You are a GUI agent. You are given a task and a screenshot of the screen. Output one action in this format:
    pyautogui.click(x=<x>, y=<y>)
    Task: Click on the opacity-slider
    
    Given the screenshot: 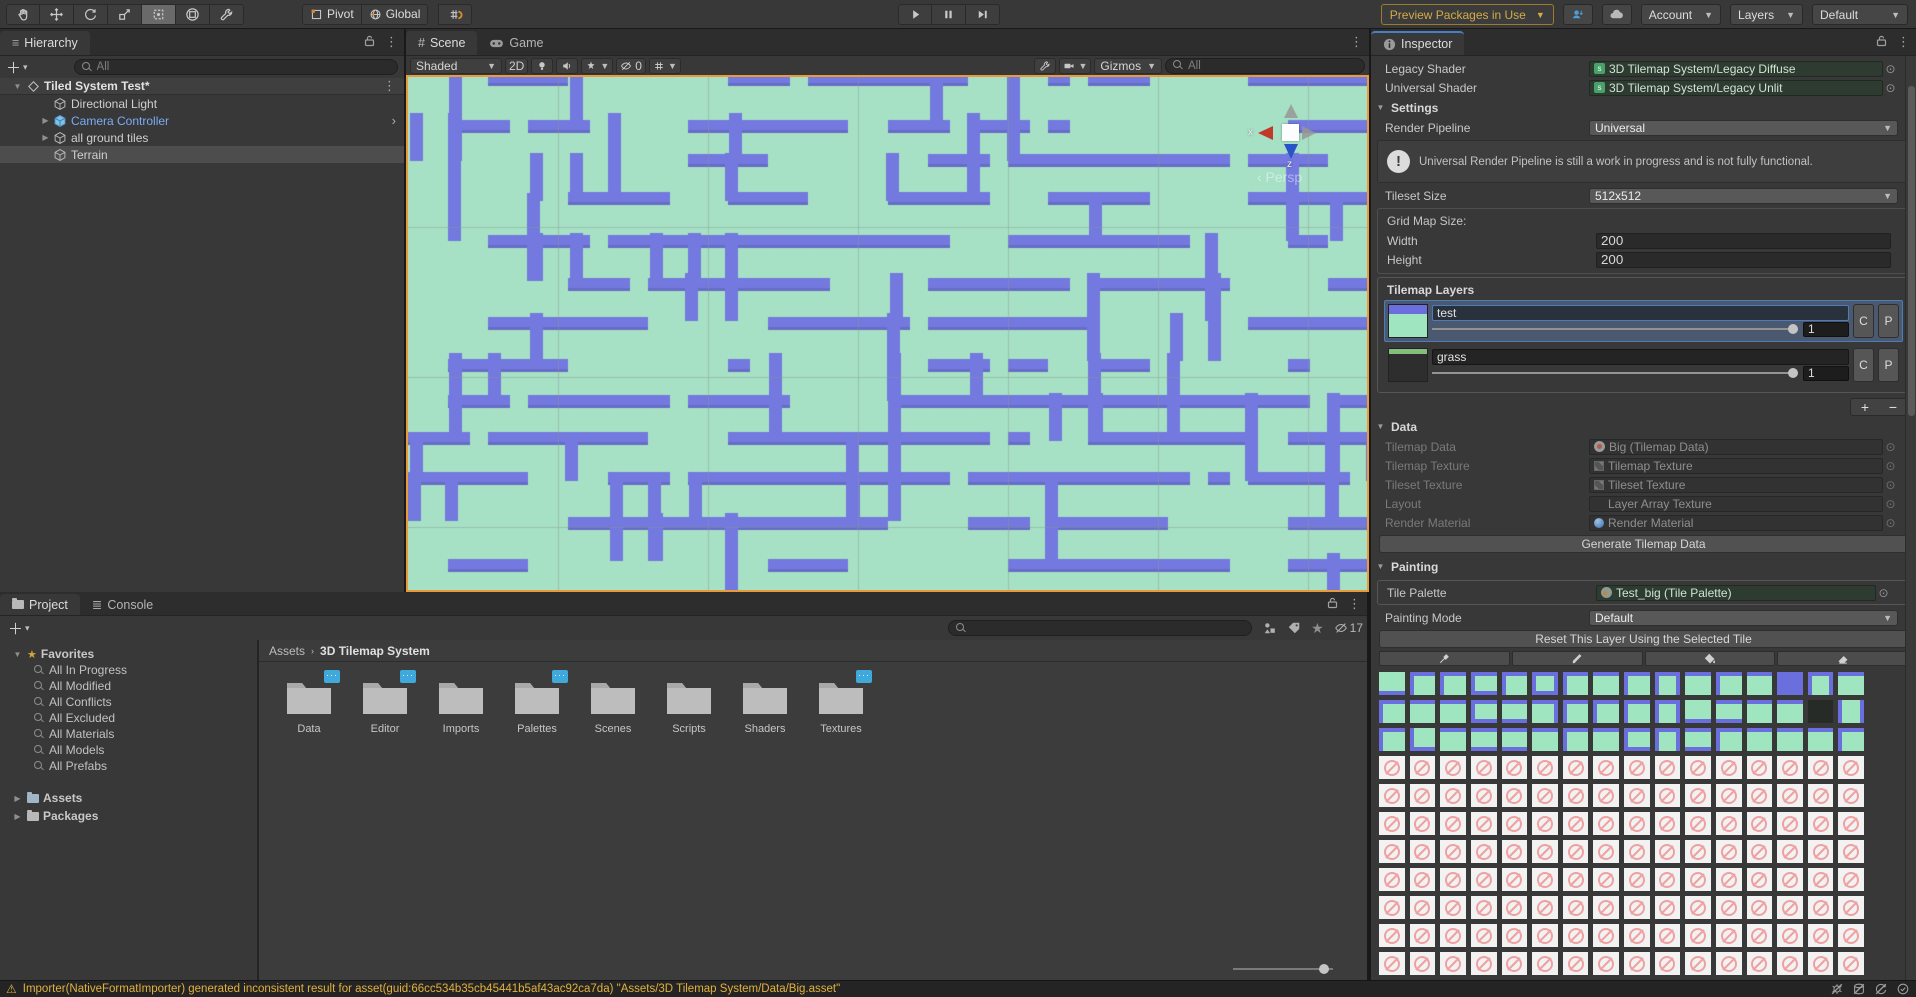 What is the action you would take?
    pyautogui.click(x=1615, y=329)
    